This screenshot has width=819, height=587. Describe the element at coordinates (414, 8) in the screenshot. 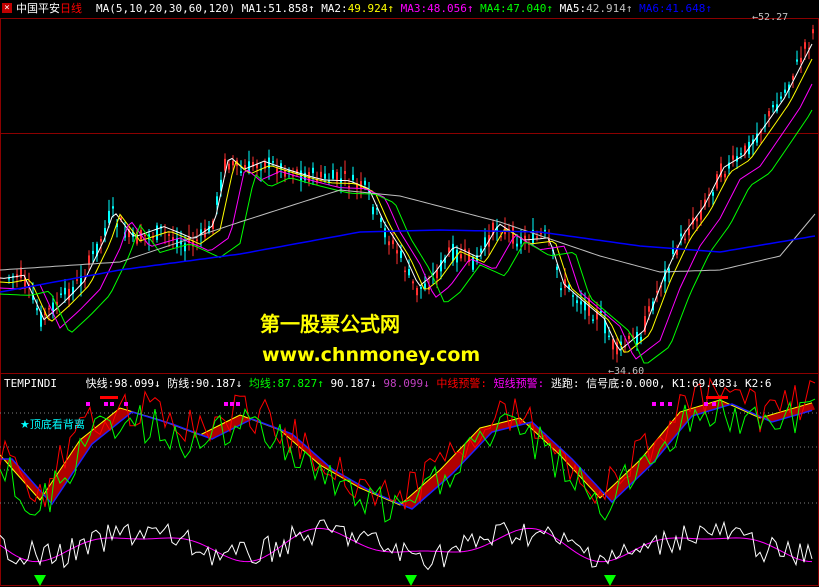

I see `ma3-label: MA3:` at that location.